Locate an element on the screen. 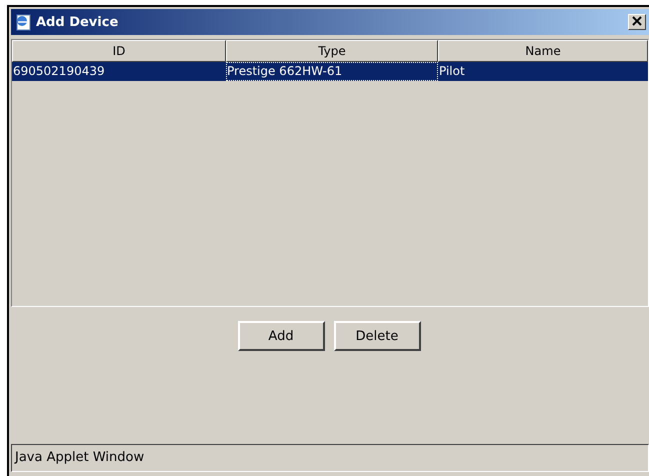  status-bar: Java Applet Window is located at coordinates (330, 458).